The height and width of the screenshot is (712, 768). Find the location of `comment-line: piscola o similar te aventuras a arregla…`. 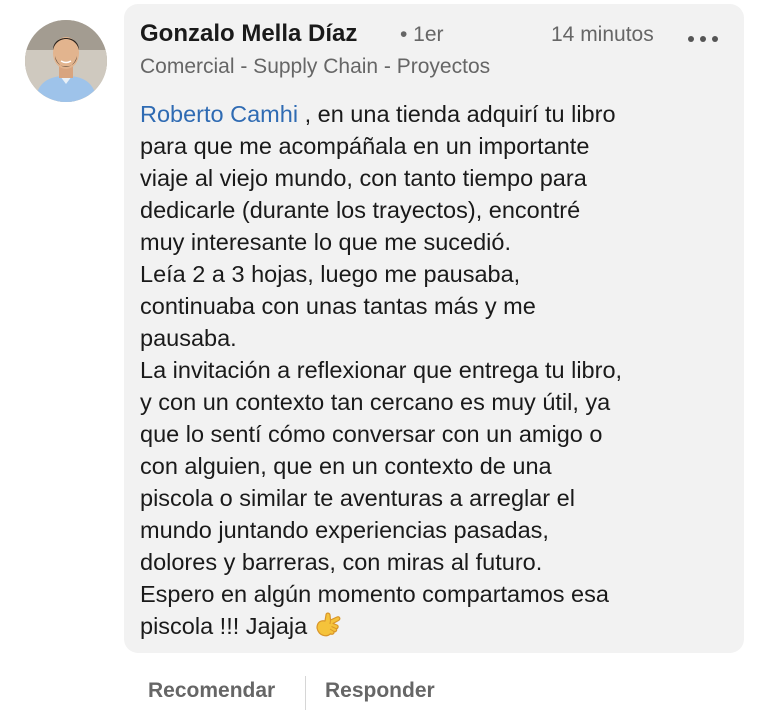

comment-line: piscola o similar te aventuras a arregla… is located at coordinates (357, 498).